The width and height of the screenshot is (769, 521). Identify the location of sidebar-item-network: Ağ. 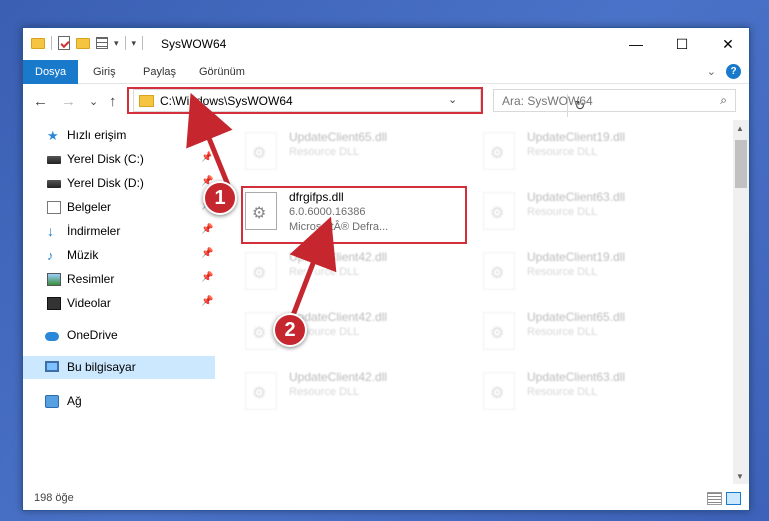
(119, 401).